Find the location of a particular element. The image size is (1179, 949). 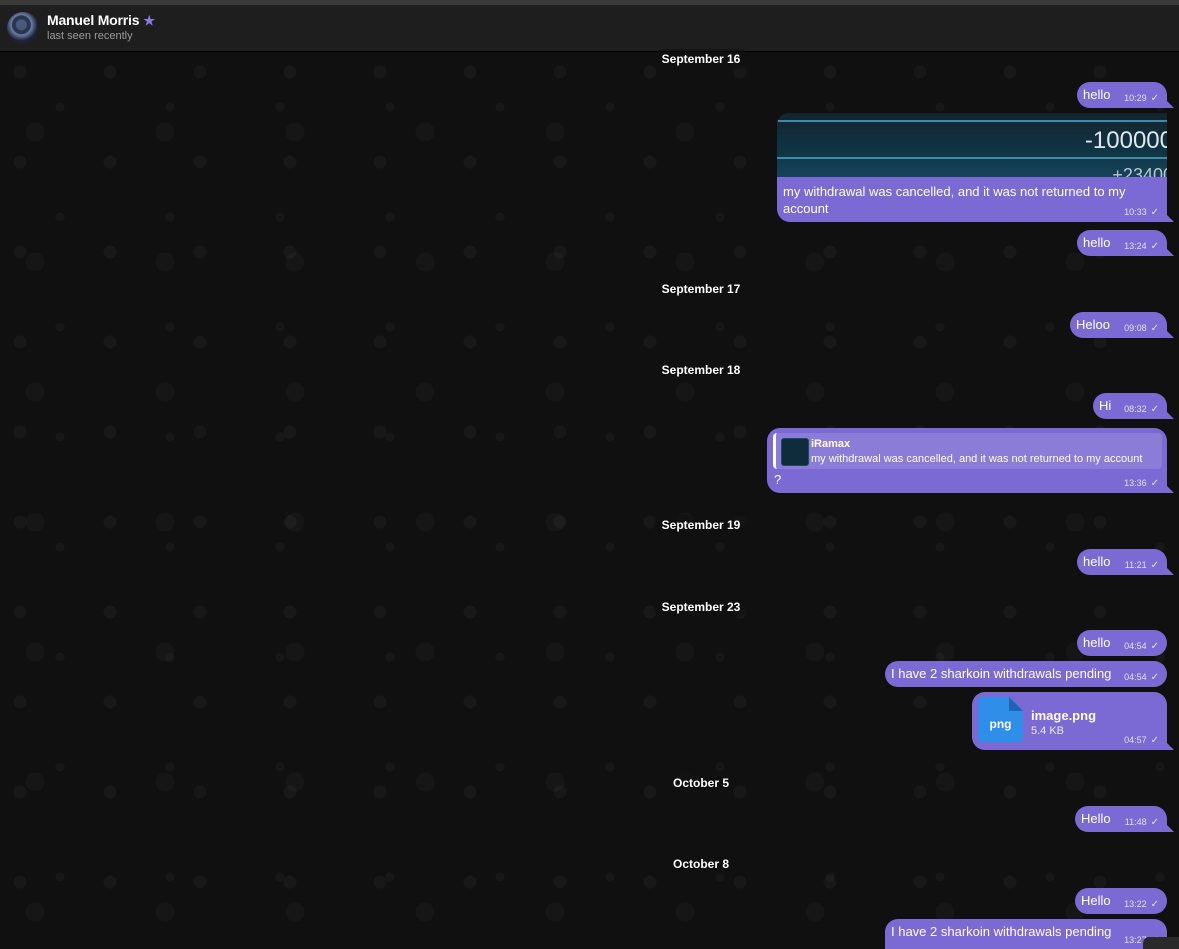

message-meta: 13:24 ✓ is located at coordinates (1141, 246).